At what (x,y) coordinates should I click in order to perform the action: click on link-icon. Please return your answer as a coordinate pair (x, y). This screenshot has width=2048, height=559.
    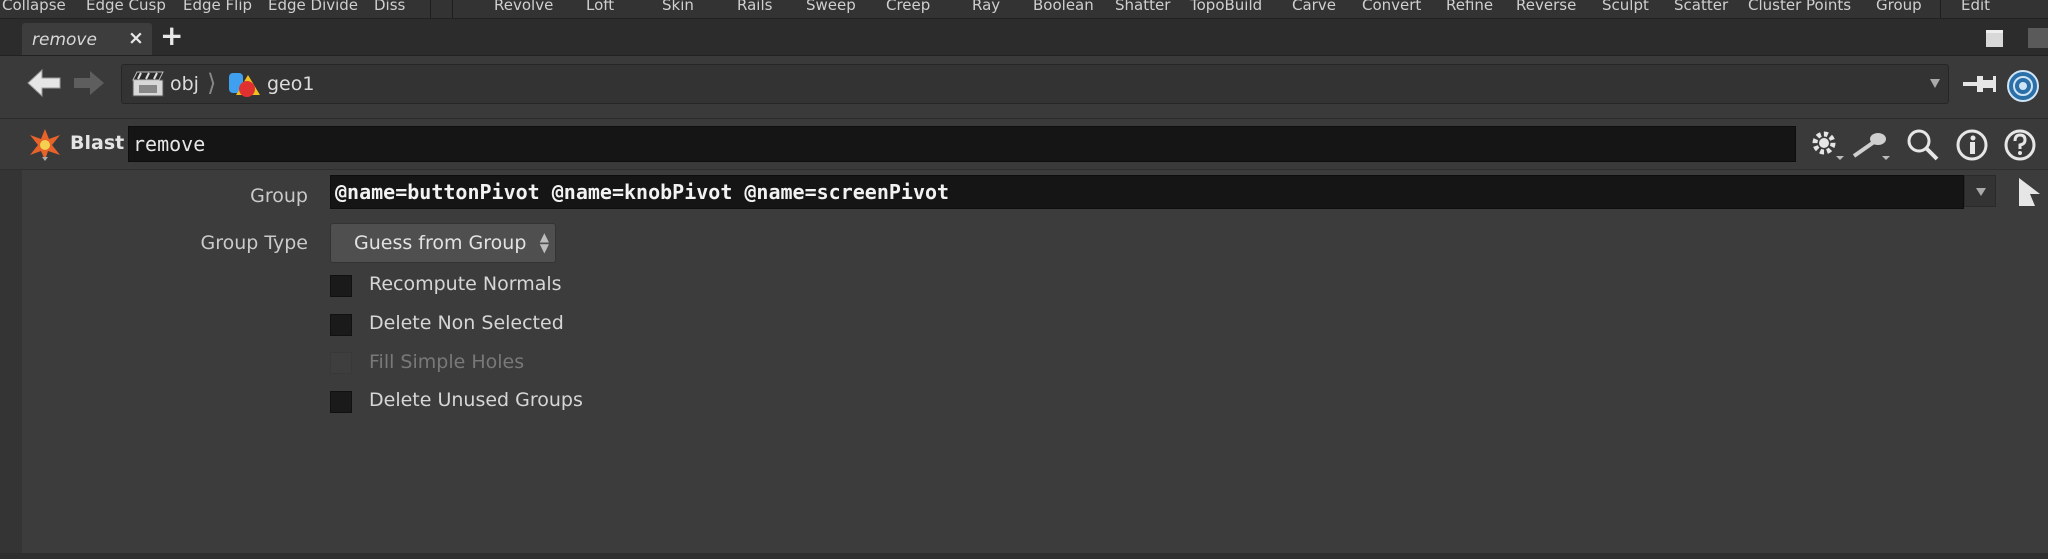
    Looking at the image, I should click on (2023, 86).